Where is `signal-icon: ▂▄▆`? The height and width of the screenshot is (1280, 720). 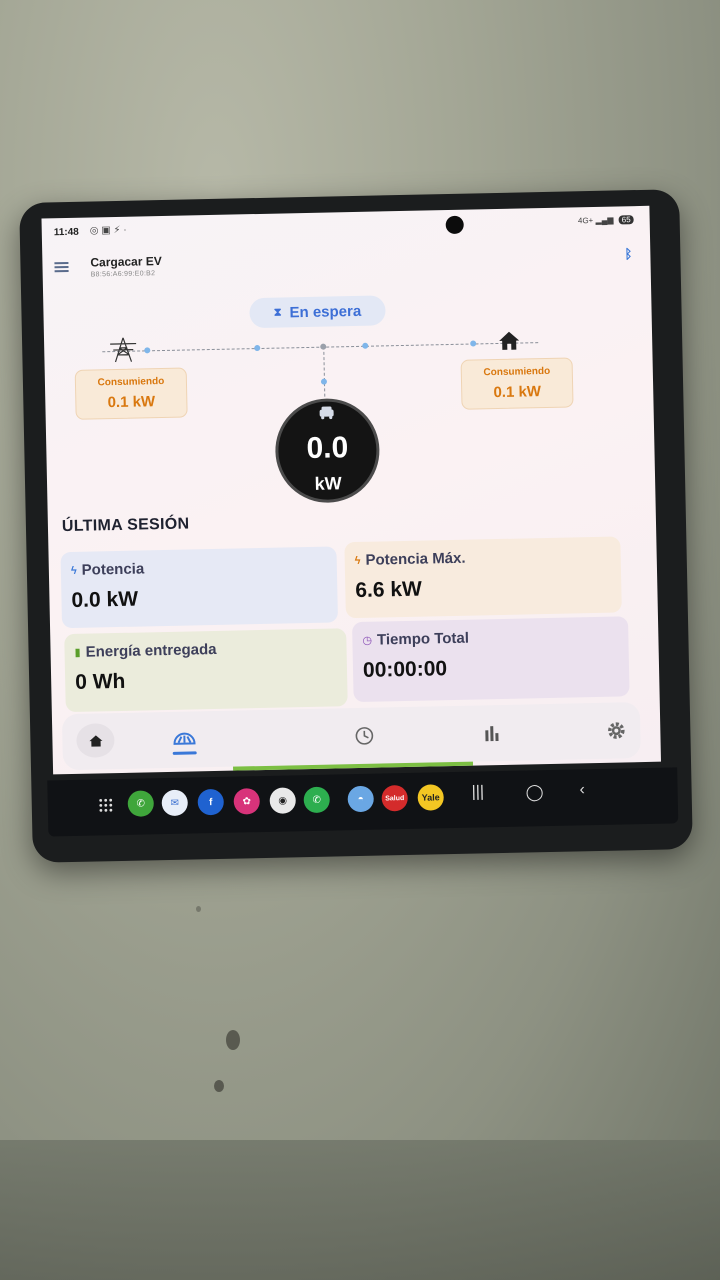
signal-icon: ▂▄▆ is located at coordinates (604, 220).